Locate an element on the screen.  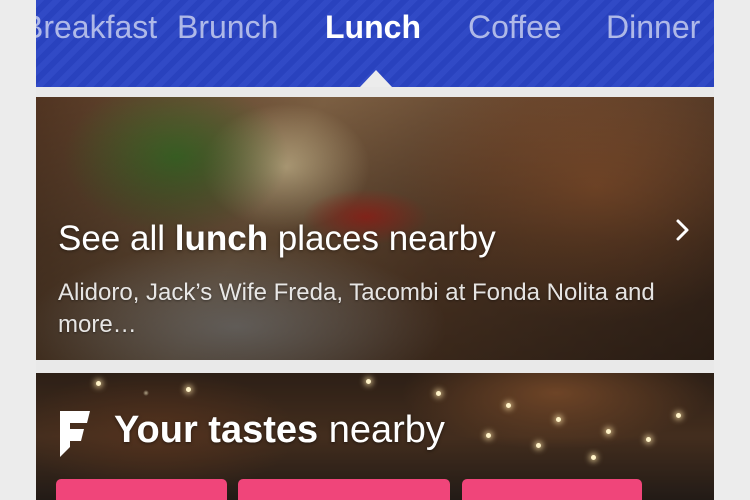
tab-brunch: Brunch is located at coordinates (227, 27).